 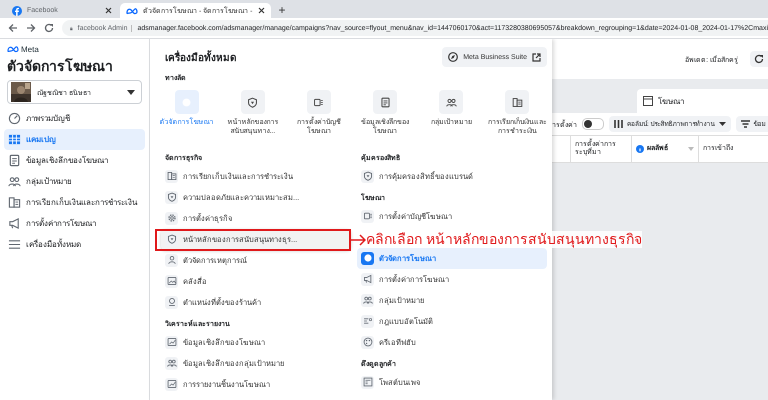 I want to click on brand-name: Meta, so click(x=30, y=49).